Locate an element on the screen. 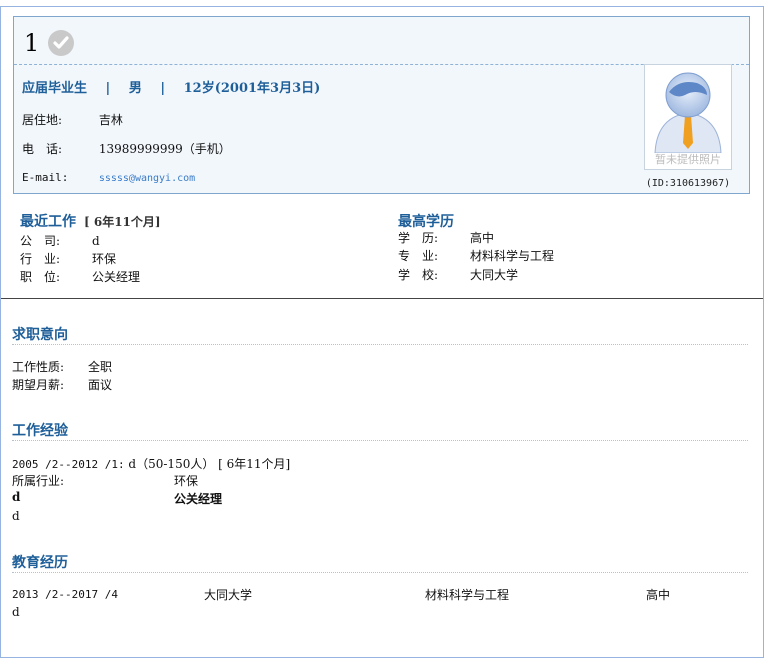 The height and width of the screenshot is (665, 769). recent-work-heading: 最近工作 [ 6年11个月] is located at coordinates (90, 221).